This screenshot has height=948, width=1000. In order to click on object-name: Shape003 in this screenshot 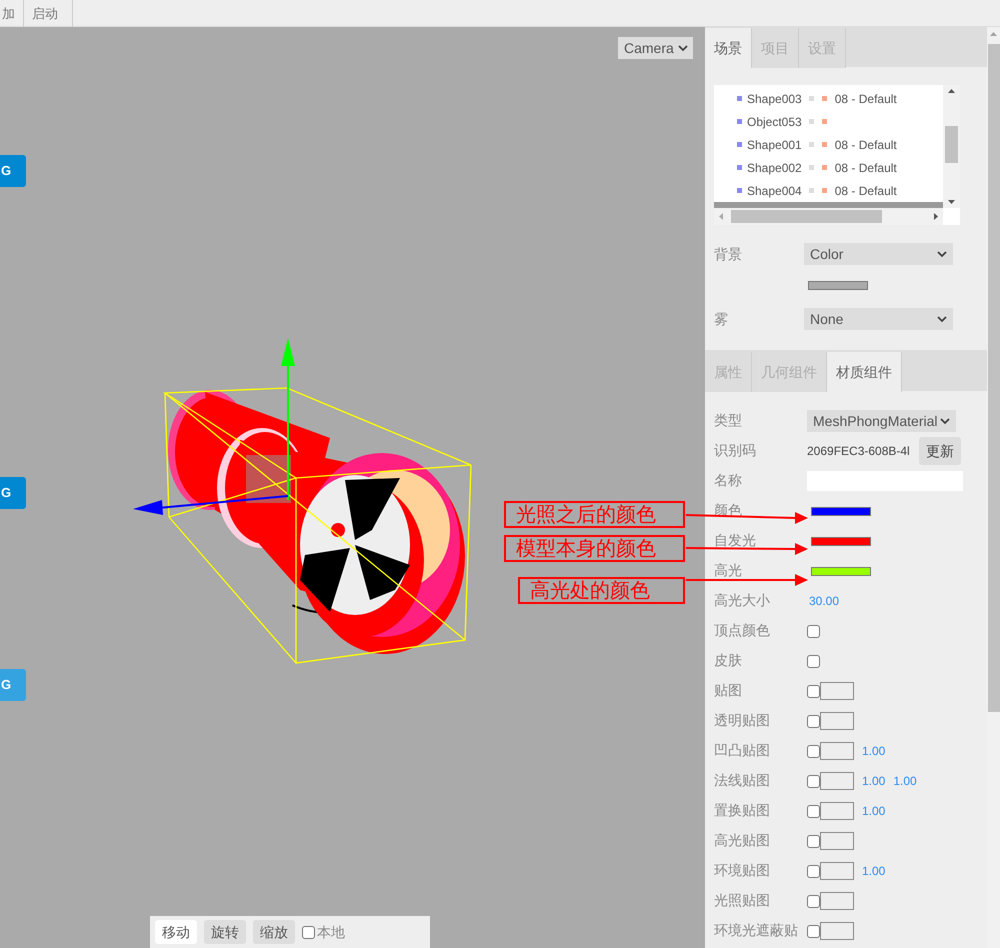, I will do `click(774, 99)`.